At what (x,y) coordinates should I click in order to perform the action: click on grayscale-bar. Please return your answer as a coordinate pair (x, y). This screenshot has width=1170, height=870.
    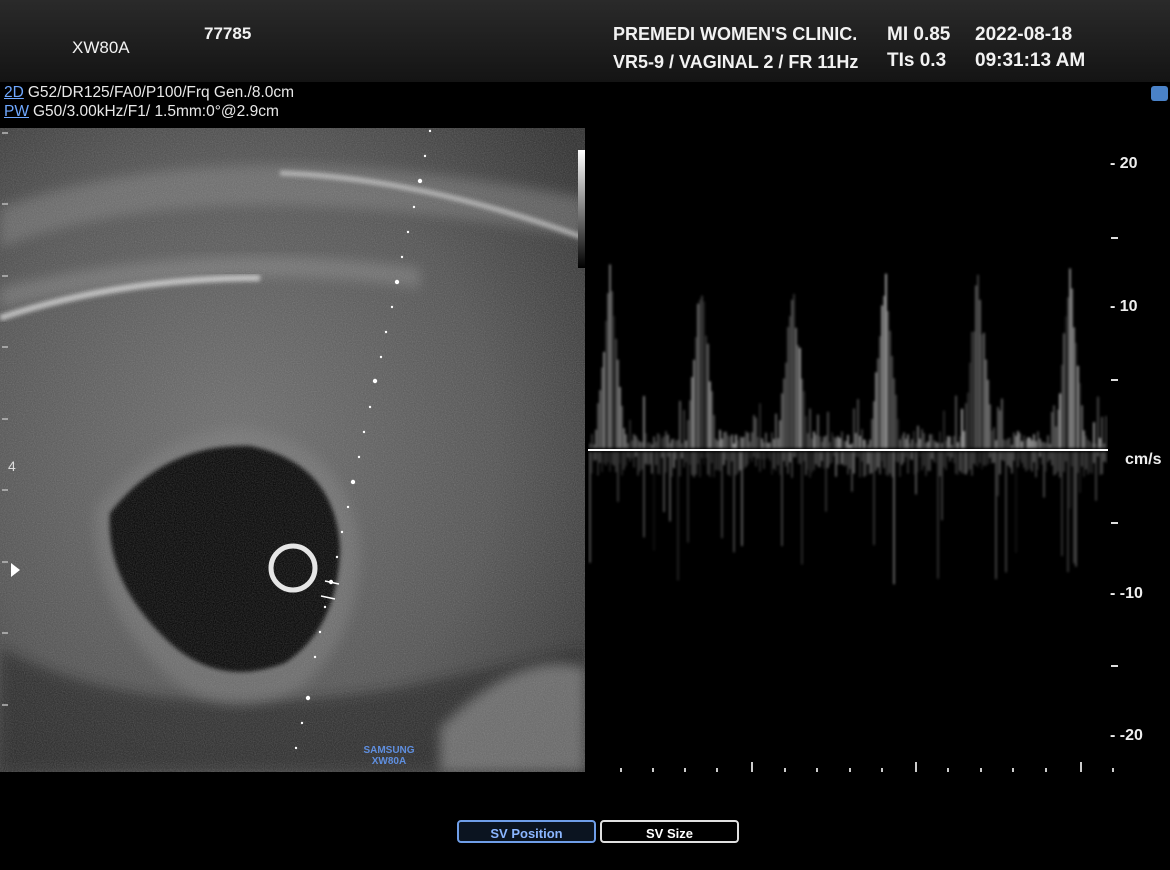
    Looking at the image, I should click on (581, 209).